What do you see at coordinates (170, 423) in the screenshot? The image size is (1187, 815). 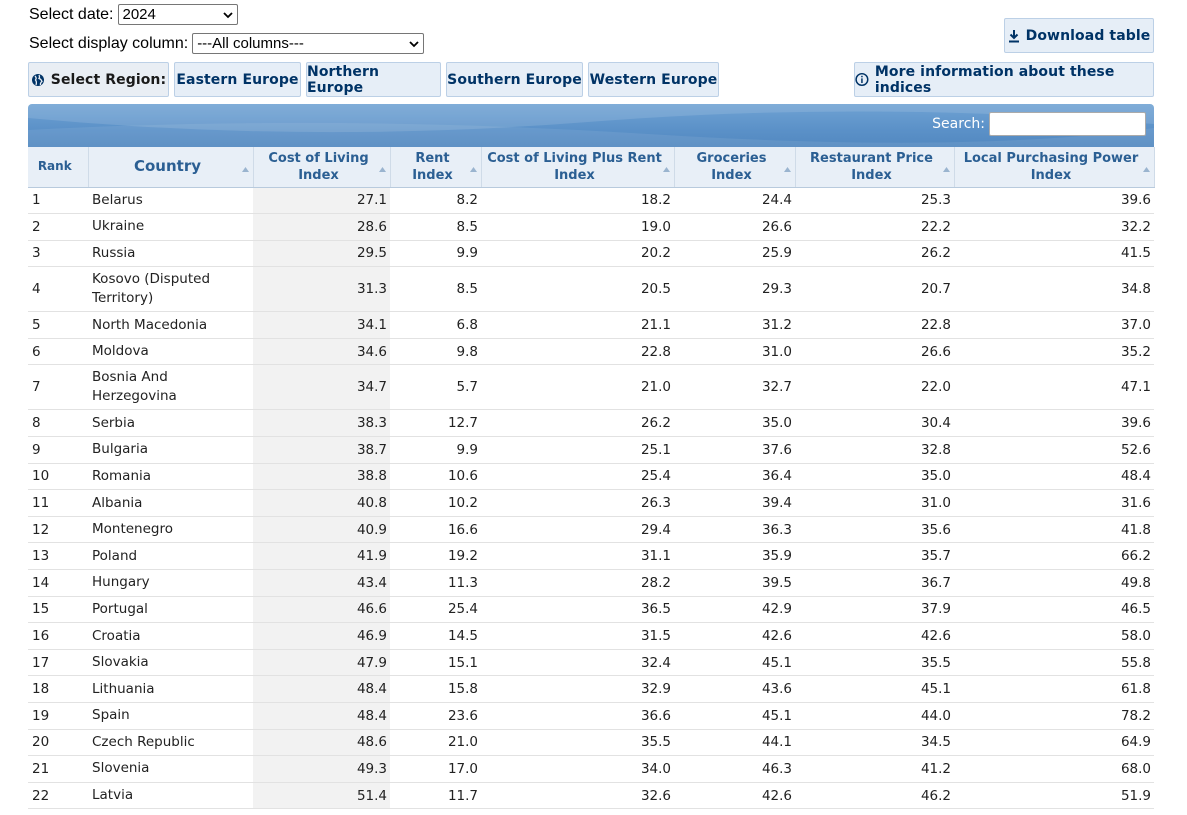 I see `country-cell: Serbia` at bounding box center [170, 423].